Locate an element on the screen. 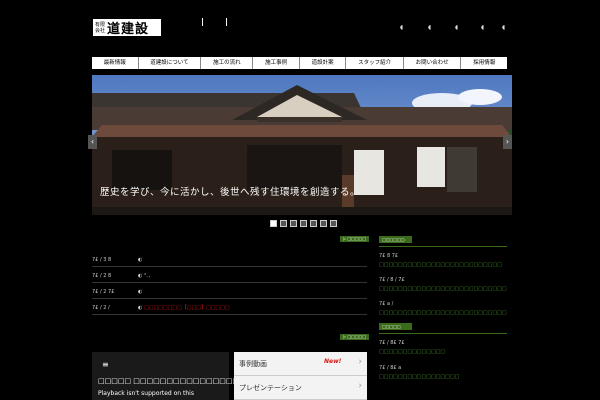 The height and width of the screenshot is (400, 600). sidebar-entry-date: 7£ / 8£ 7£ is located at coordinates (392, 343).